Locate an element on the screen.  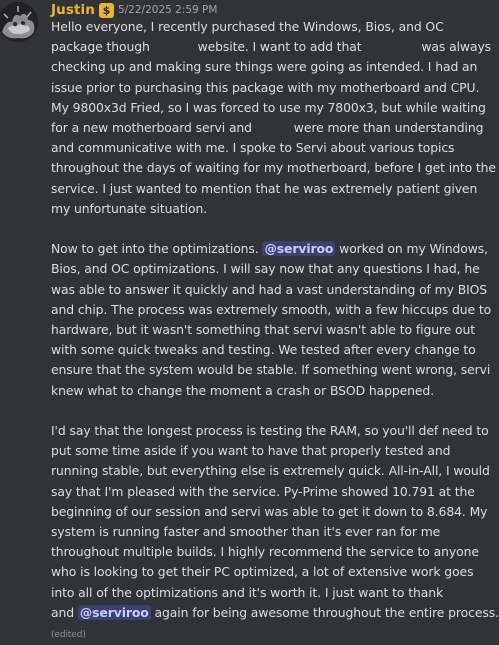
timestamp: 5/22/2025 2:59 PM is located at coordinates (167, 10).